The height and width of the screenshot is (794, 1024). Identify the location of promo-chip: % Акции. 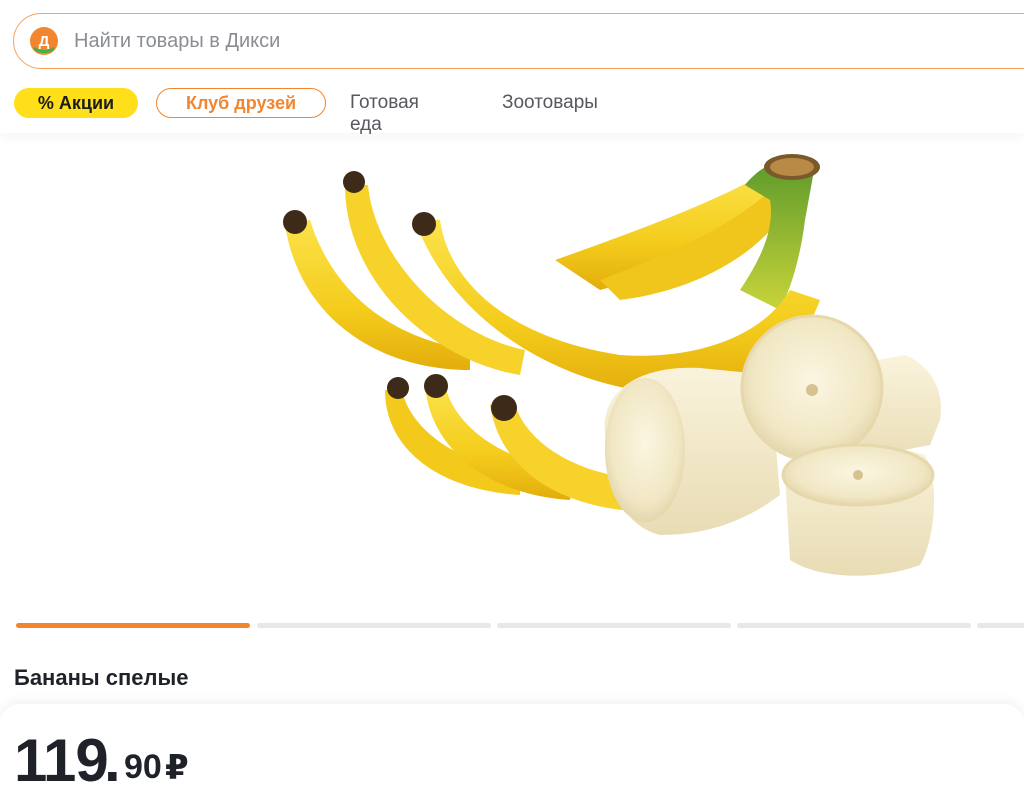
(76, 103).